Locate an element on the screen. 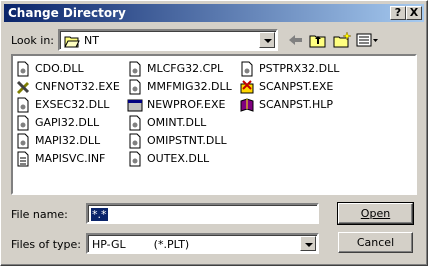 This screenshot has height=266, width=428. files-of-type-dropdown-arrow is located at coordinates (308, 243).